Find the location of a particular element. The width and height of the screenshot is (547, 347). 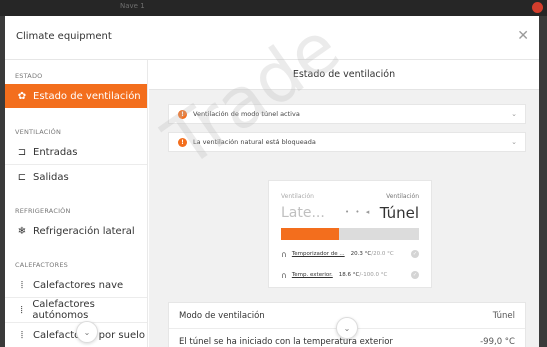

alert-text: Ventilación de modo túnel activa is located at coordinates (246, 114).